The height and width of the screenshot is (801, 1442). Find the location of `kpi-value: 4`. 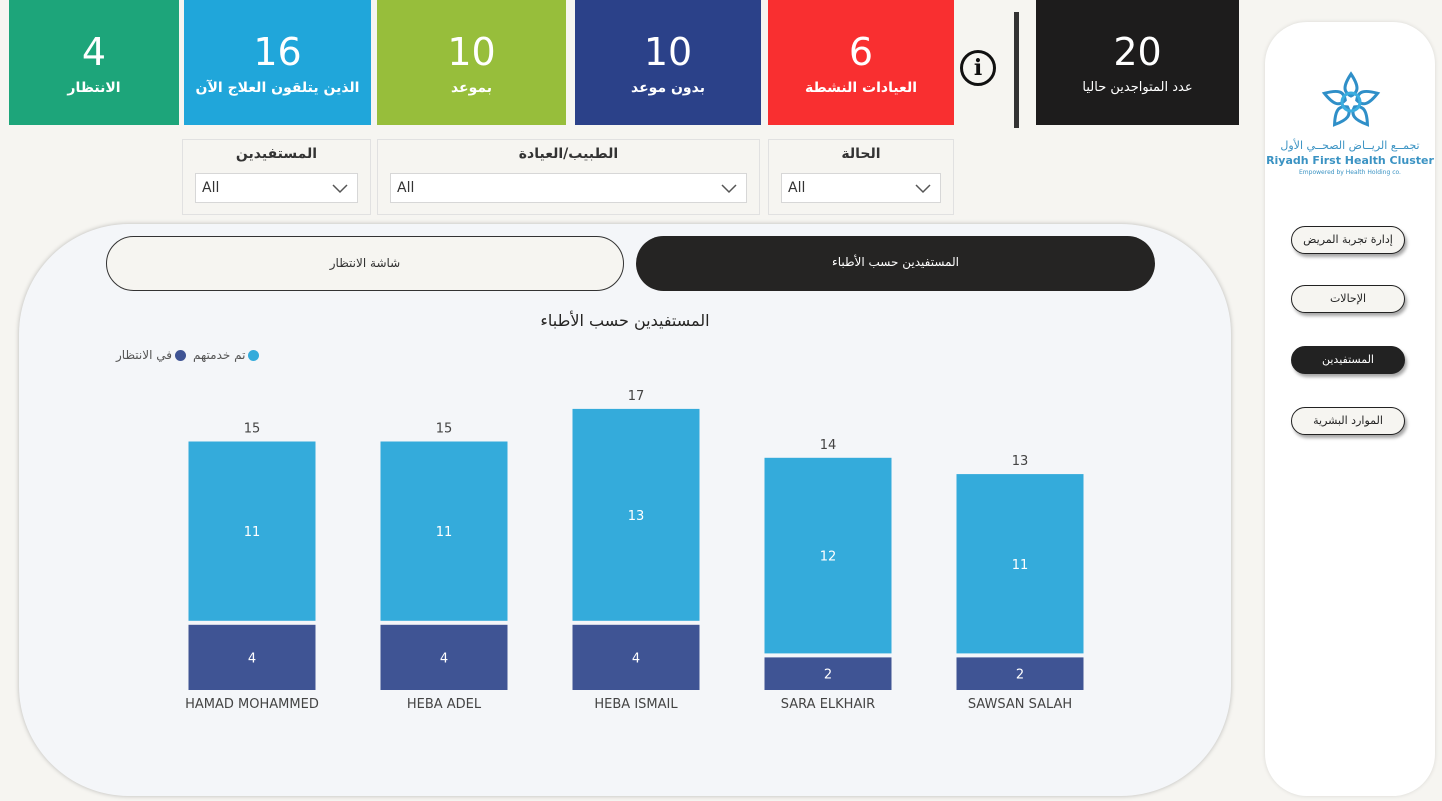

kpi-value: 4 is located at coordinates (94, 52).